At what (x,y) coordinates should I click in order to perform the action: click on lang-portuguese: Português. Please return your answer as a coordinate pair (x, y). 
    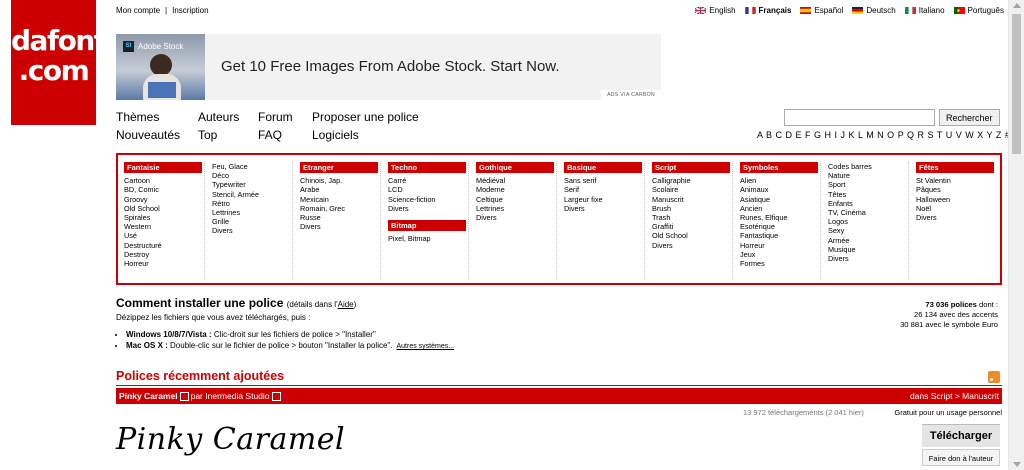
    Looking at the image, I should click on (978, 10).